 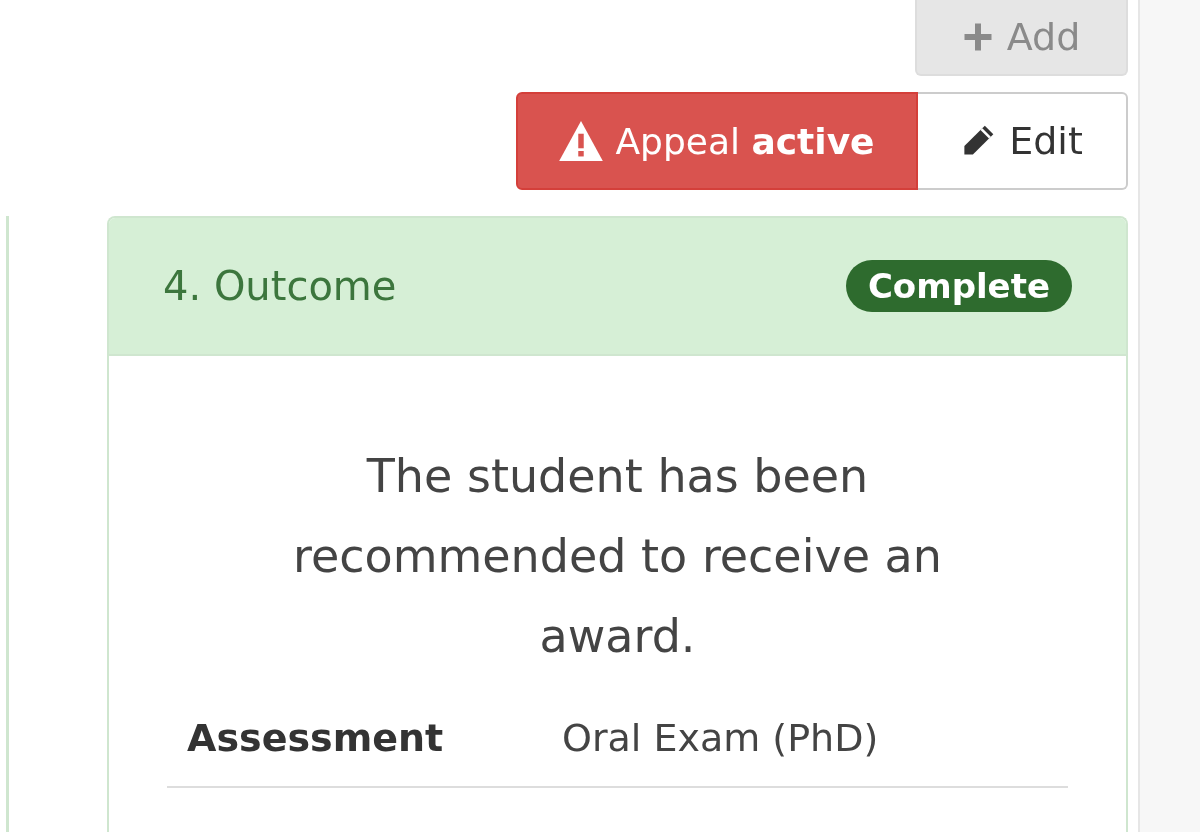 What do you see at coordinates (581, 141) in the screenshot?
I see `warning-icon` at bounding box center [581, 141].